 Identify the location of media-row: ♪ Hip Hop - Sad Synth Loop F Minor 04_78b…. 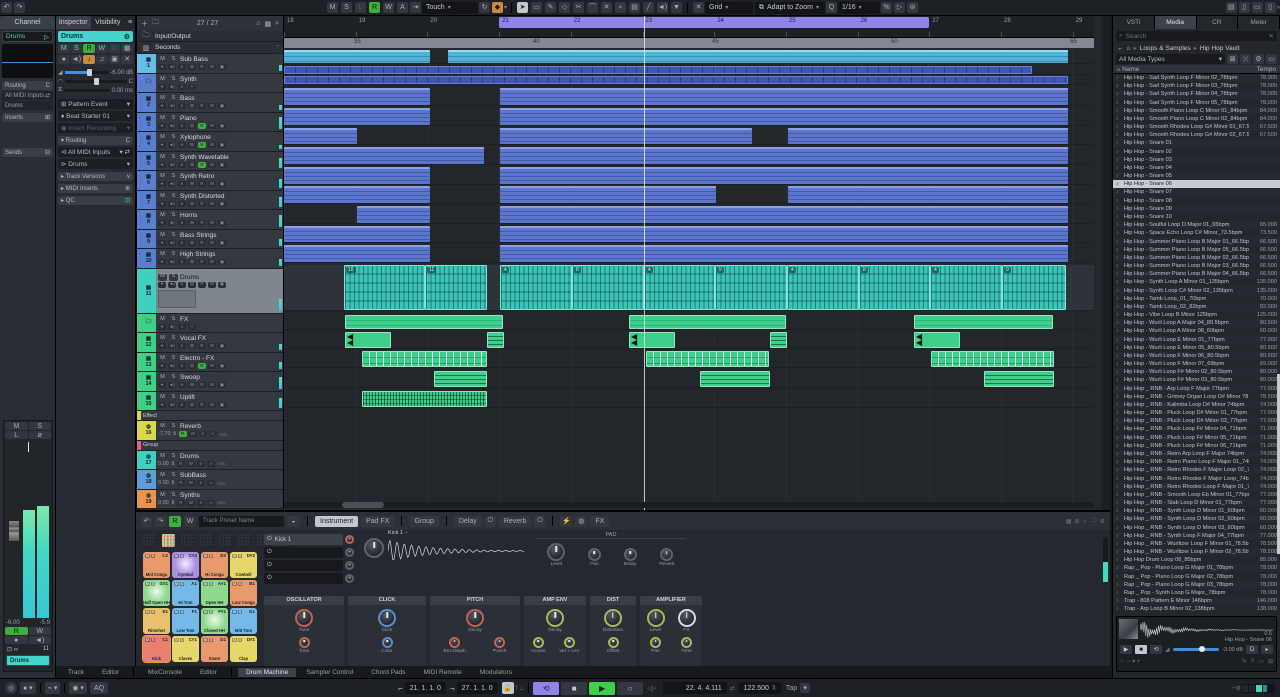
(1196, 94).